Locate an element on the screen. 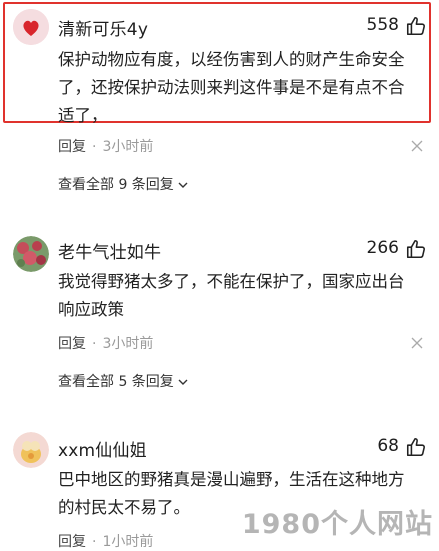  view-all-label: 查看全部 5 条回复 is located at coordinates (116, 382).